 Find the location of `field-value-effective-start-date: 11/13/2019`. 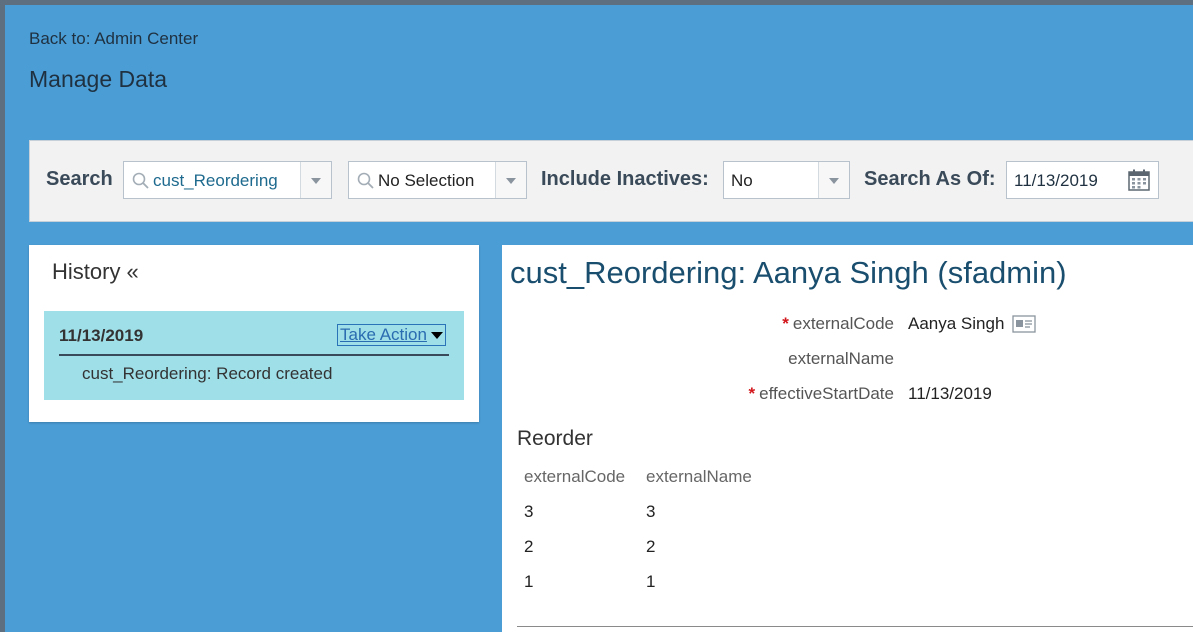

field-value-effective-start-date: 11/13/2019 is located at coordinates (950, 393).